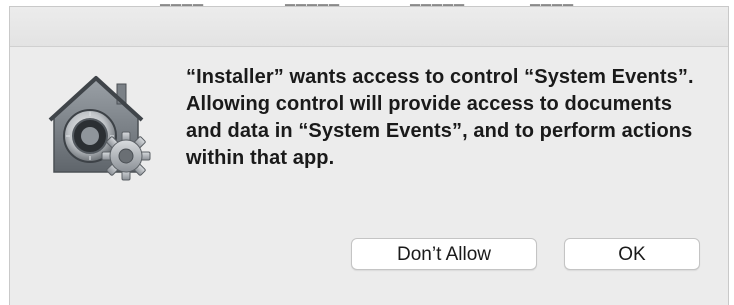 This screenshot has width=734, height=305. I want to click on dialog-titlebar, so click(369, 27).